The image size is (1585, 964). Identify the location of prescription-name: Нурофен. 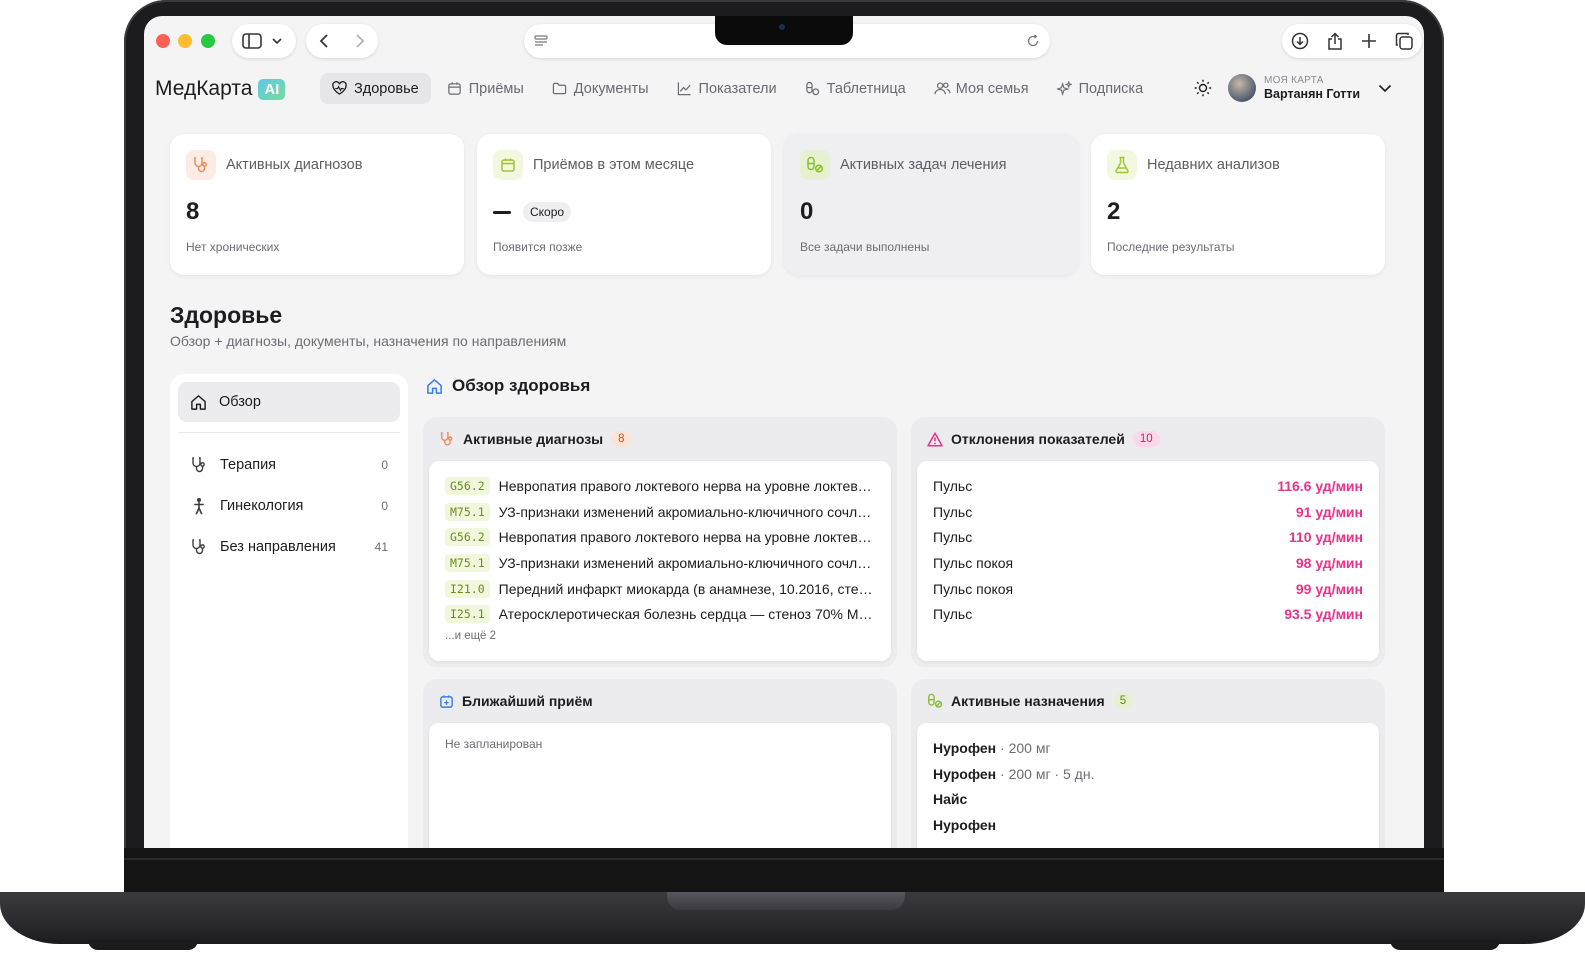
(965, 824).